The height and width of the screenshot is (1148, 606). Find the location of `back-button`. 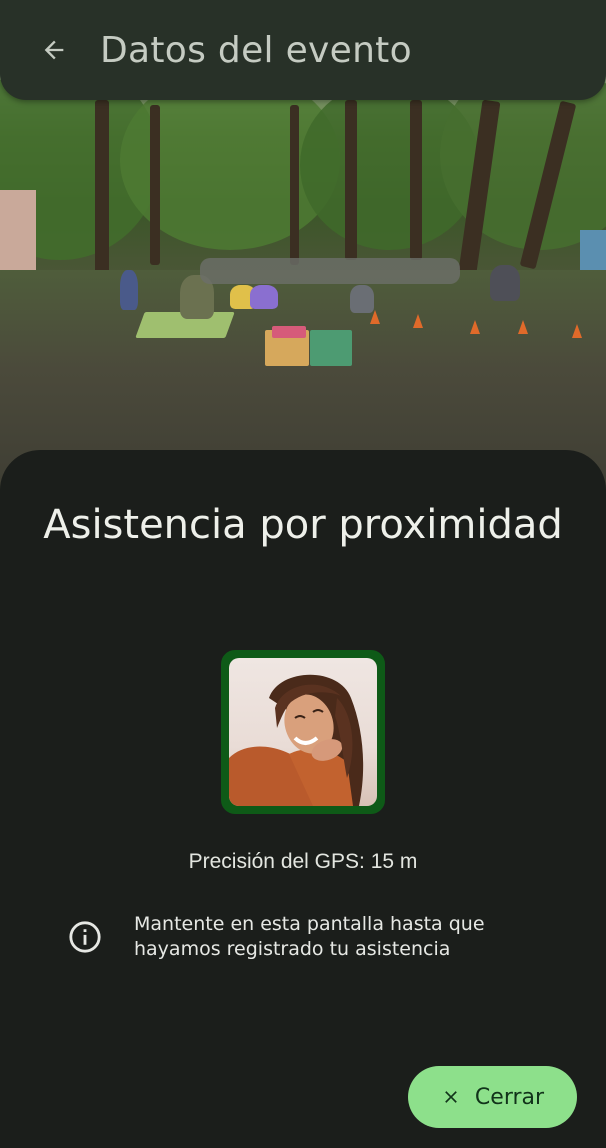

back-button is located at coordinates (54, 50).